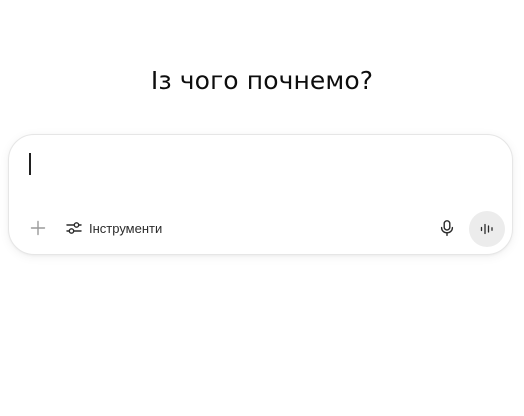 This screenshot has width=524, height=416. I want to click on voice-waveform-icon, so click(487, 229).